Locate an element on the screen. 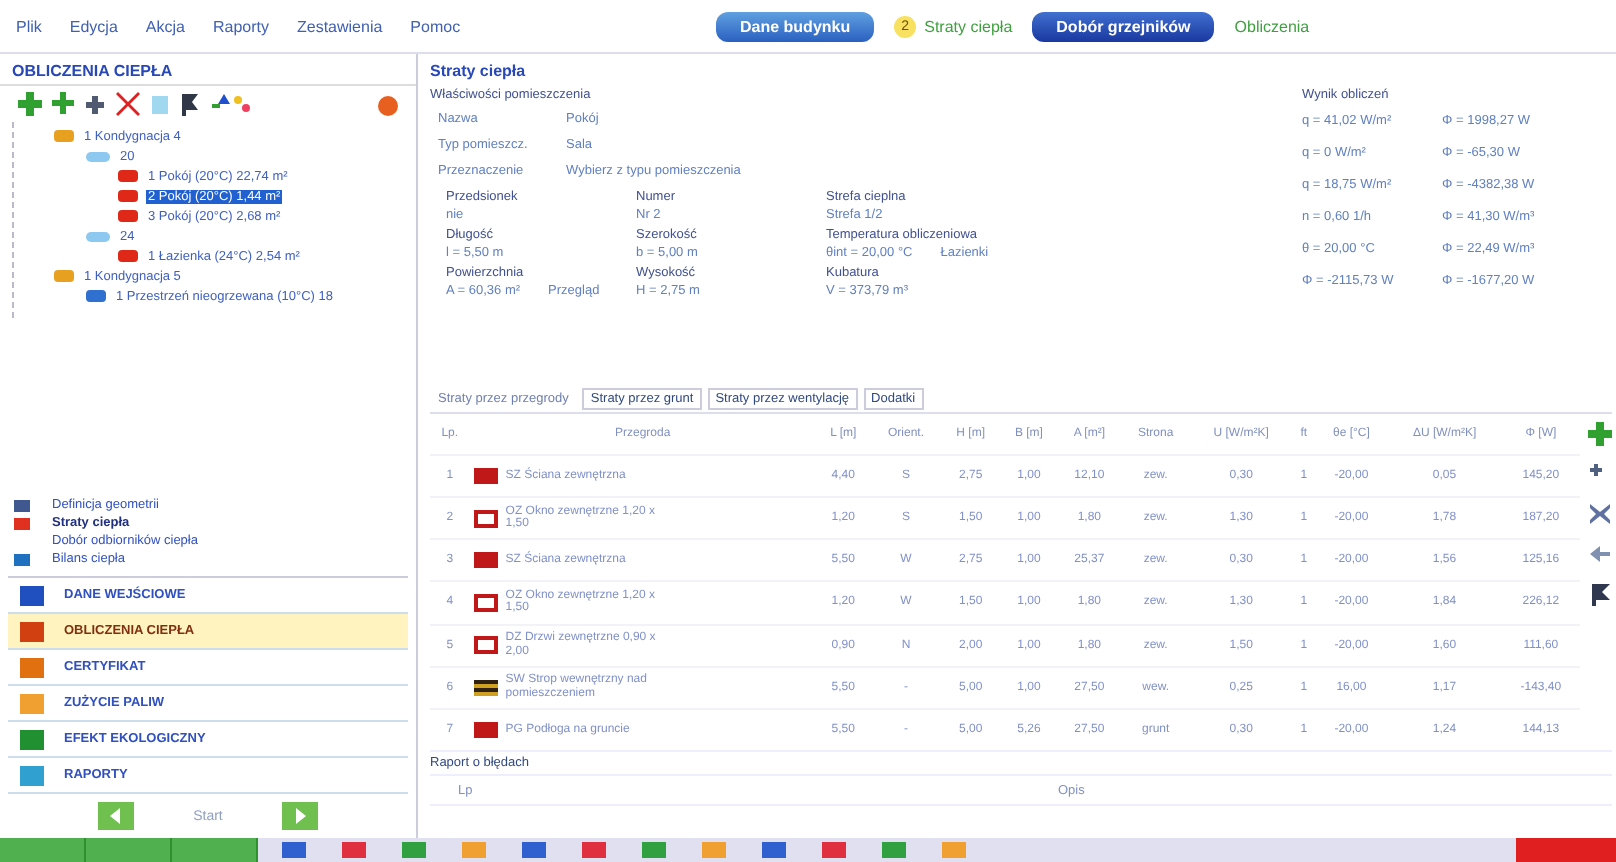 This screenshot has width=1616, height=862. back-button is located at coordinates (115, 816).